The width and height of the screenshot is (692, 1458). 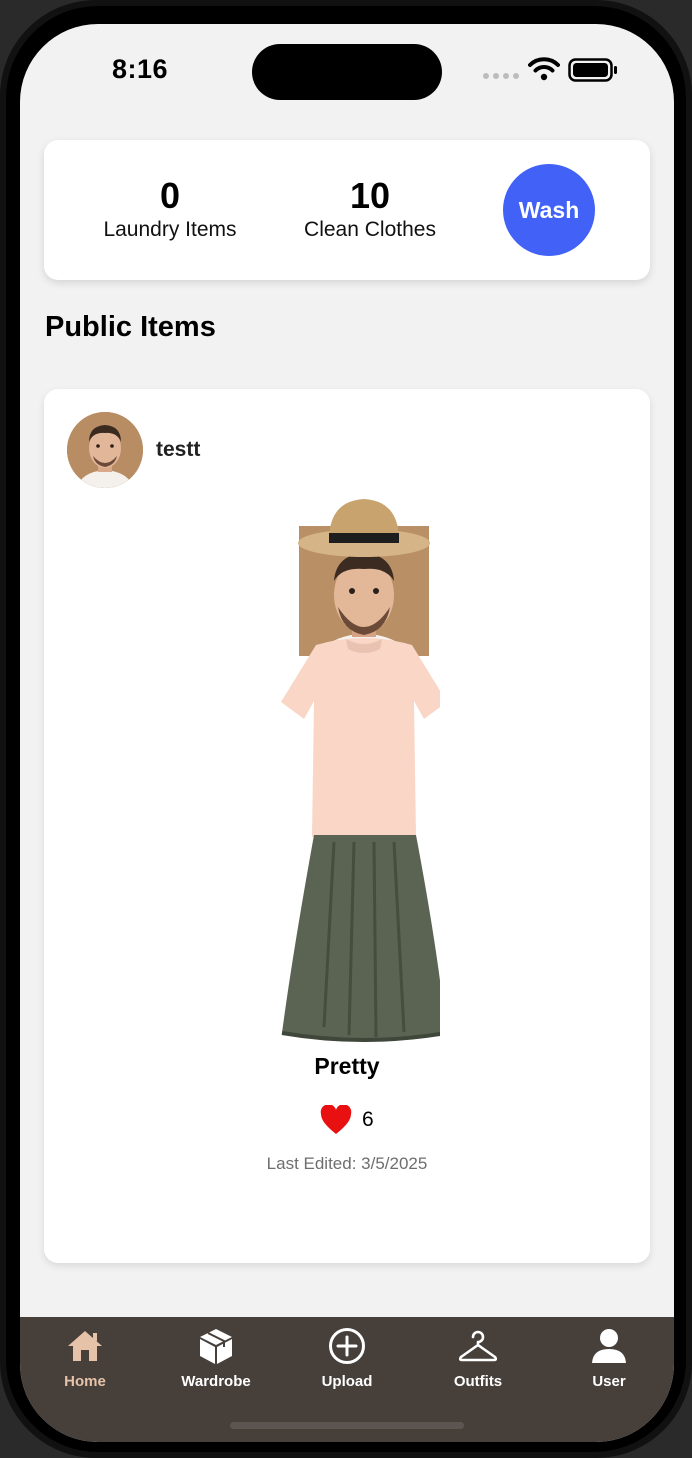 I want to click on tab-outfits-label: Outfits, so click(x=478, y=1381).